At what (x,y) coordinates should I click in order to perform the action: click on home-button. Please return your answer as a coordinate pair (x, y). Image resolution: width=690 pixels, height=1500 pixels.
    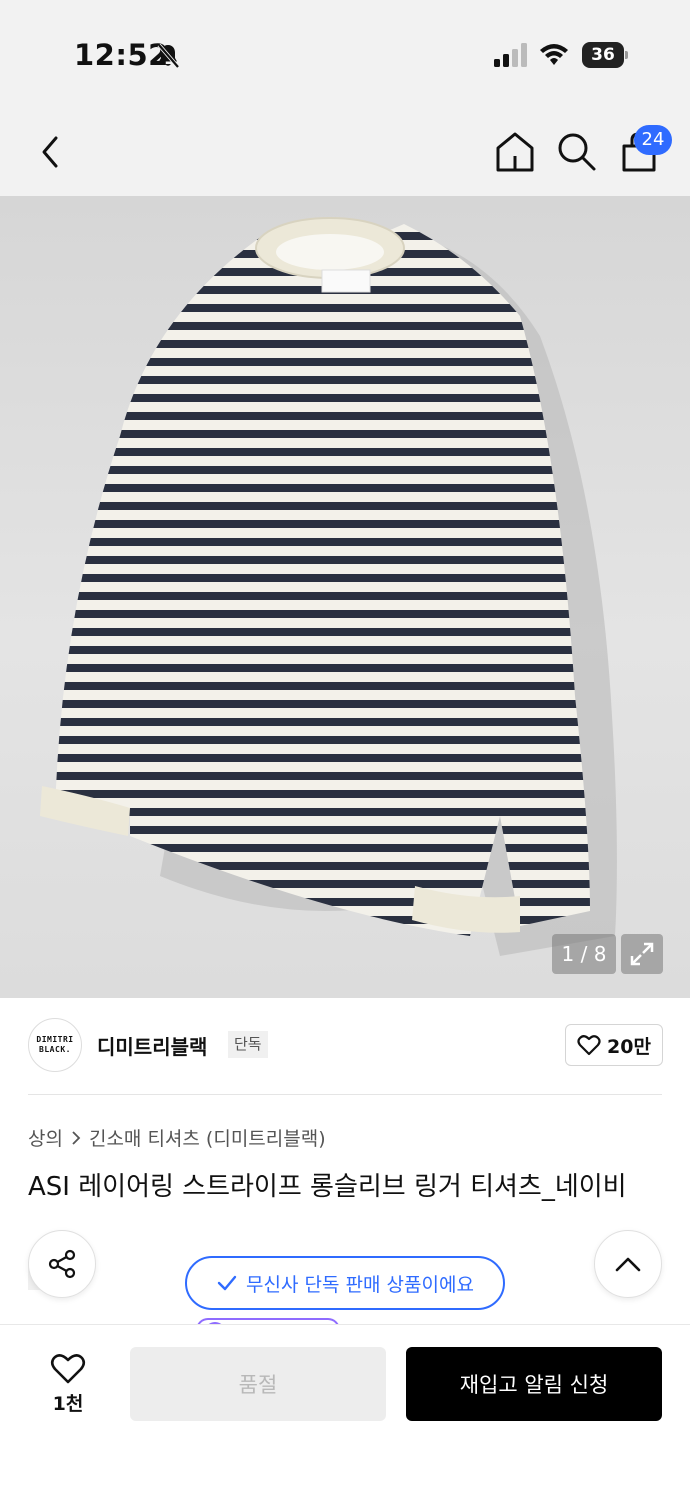
    Looking at the image, I should click on (515, 152).